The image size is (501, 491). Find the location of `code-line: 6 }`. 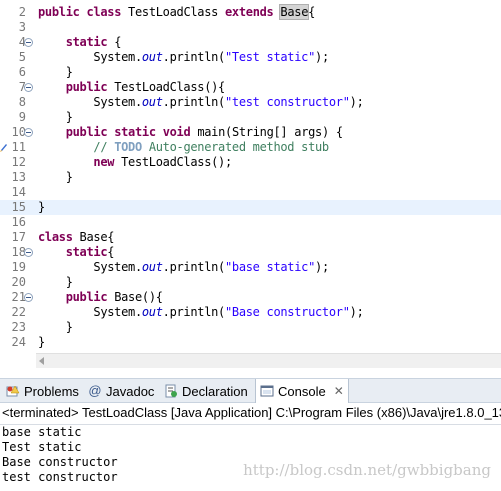

code-line: 6 } is located at coordinates (250, 72).